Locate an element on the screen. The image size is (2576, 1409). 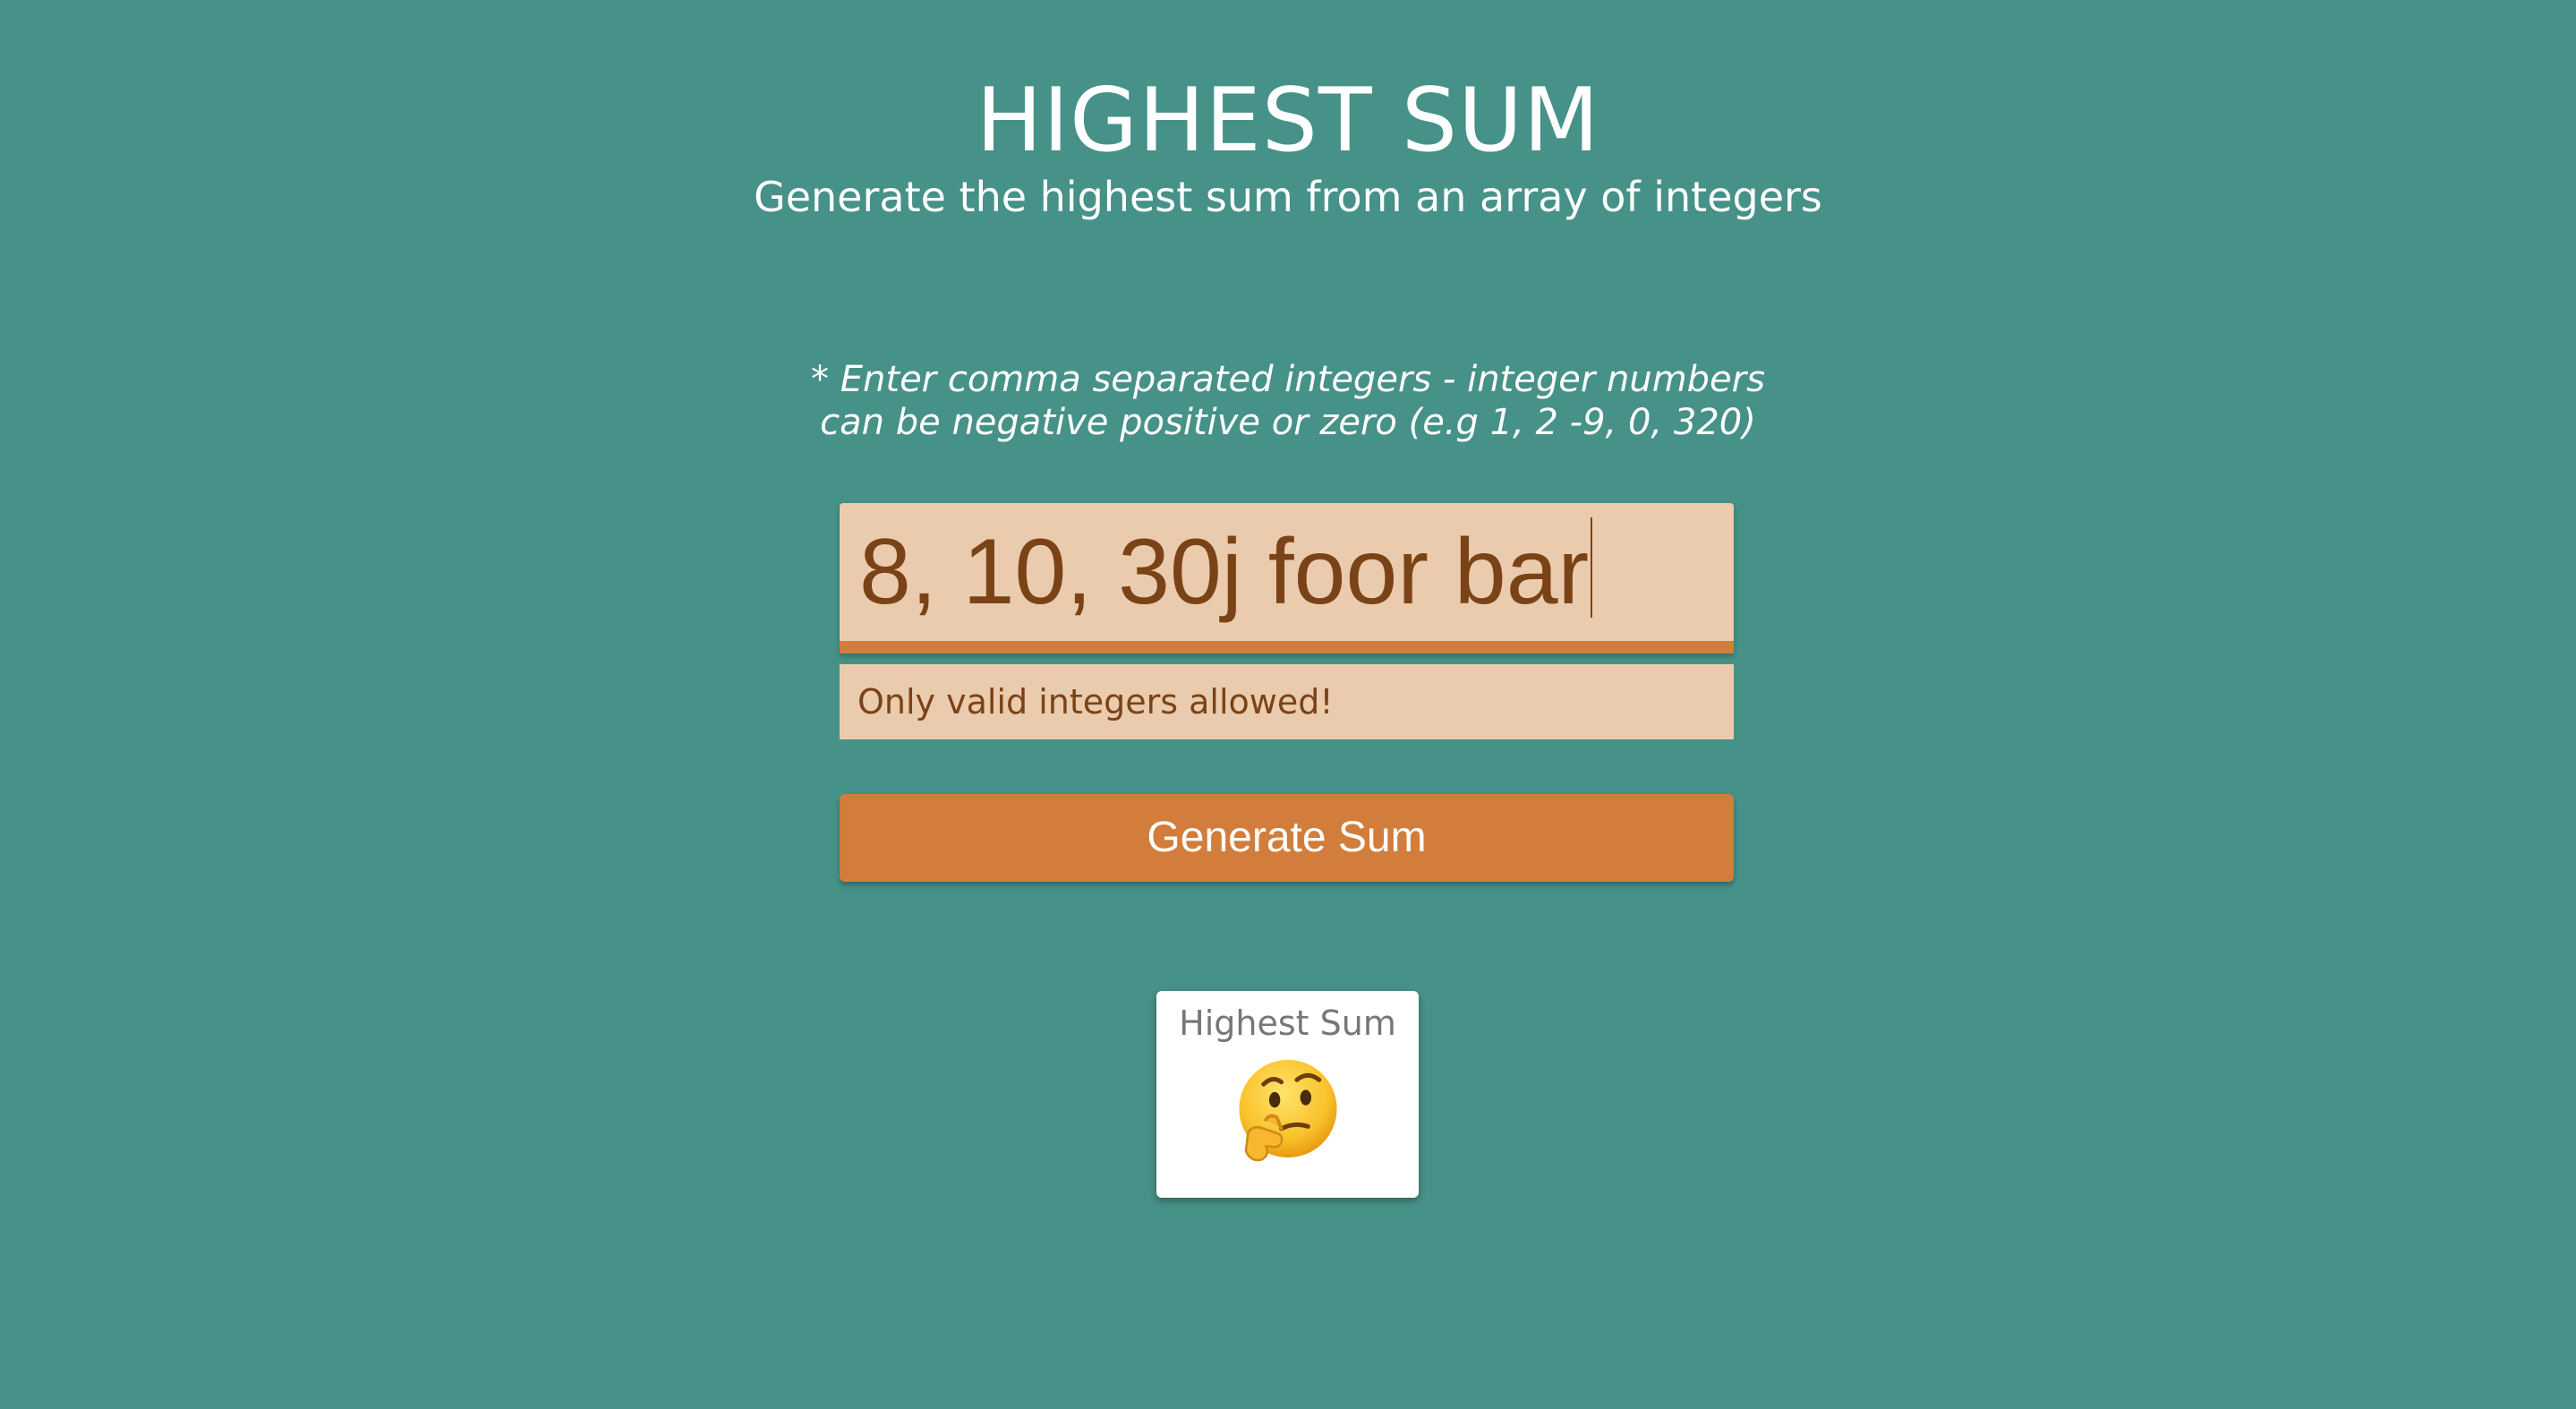
generate-sum-button: Generate Sum is located at coordinates (1287, 838).